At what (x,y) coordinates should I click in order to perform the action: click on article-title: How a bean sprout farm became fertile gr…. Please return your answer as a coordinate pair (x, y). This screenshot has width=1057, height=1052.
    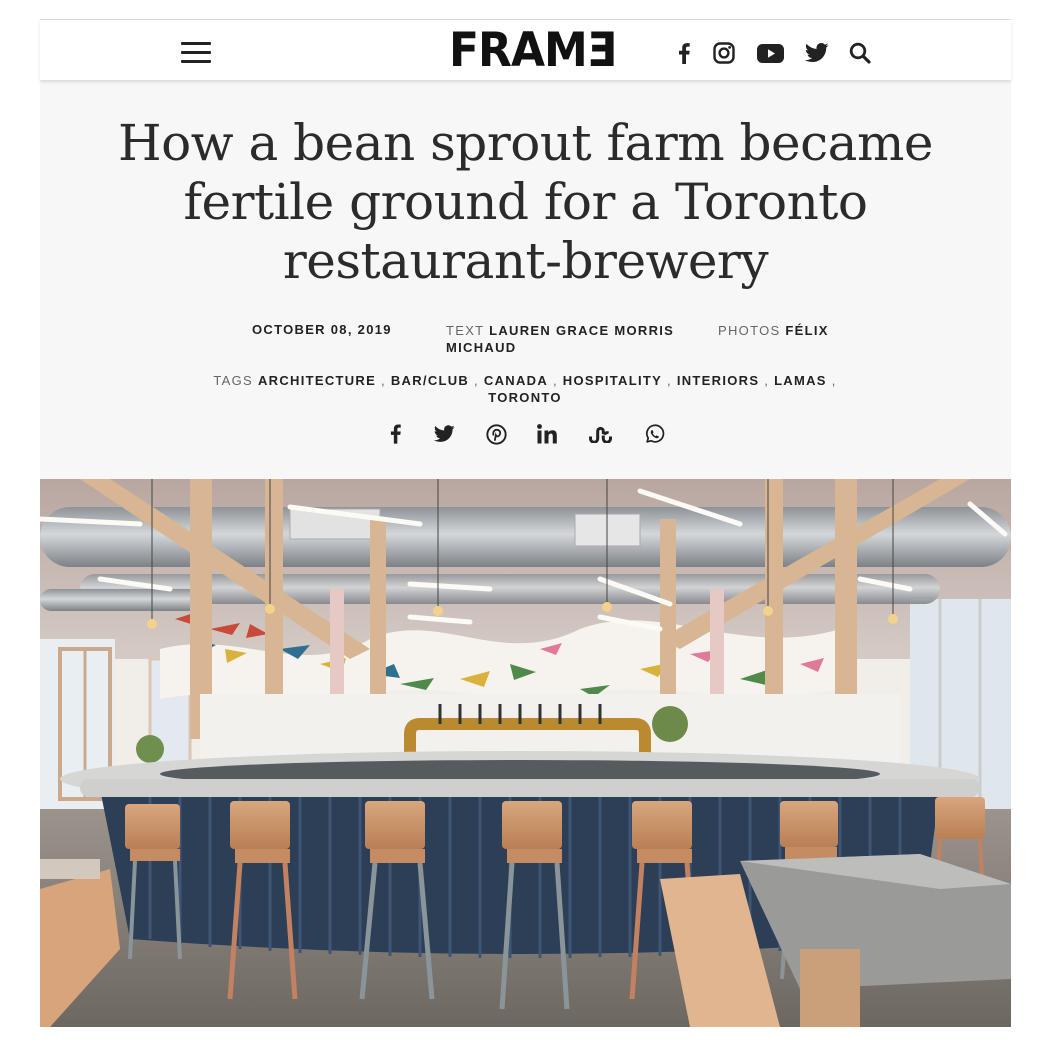
    Looking at the image, I should click on (525, 202).